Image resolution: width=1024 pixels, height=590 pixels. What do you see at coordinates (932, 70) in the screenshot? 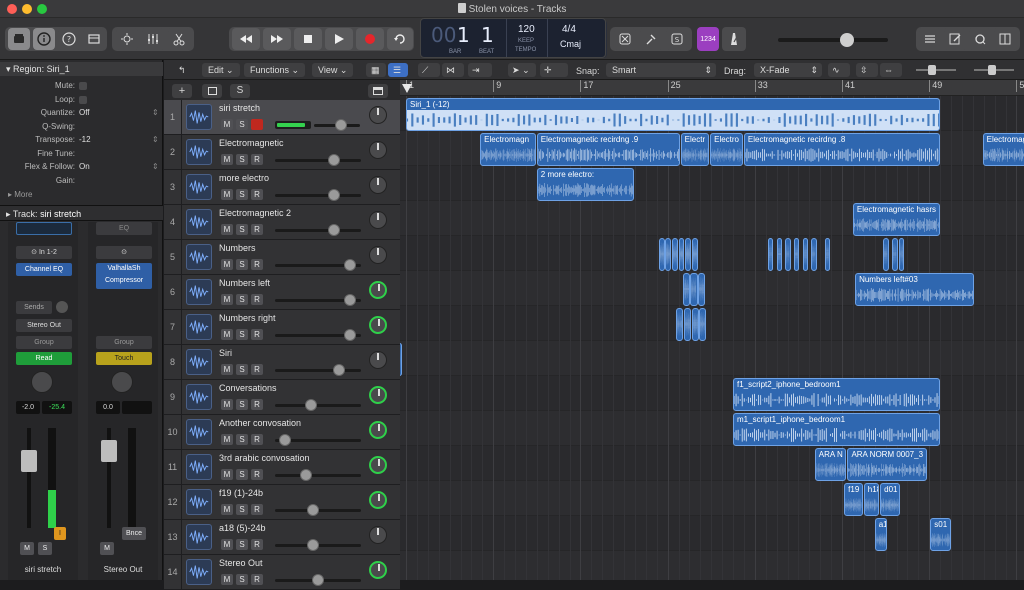
I see `slider-knob` at bounding box center [932, 70].